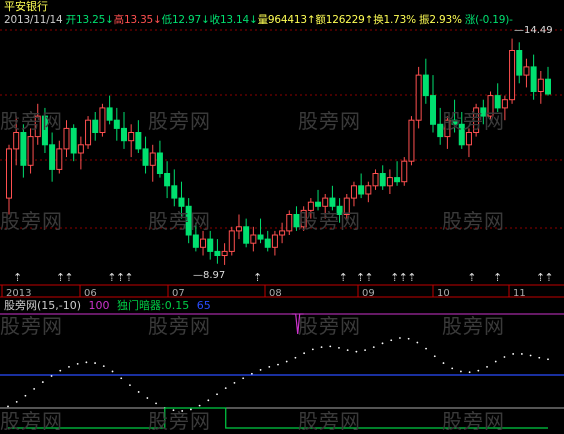 The height and width of the screenshot is (434, 564). I want to click on axis-label-10: 10, so click(443, 293).